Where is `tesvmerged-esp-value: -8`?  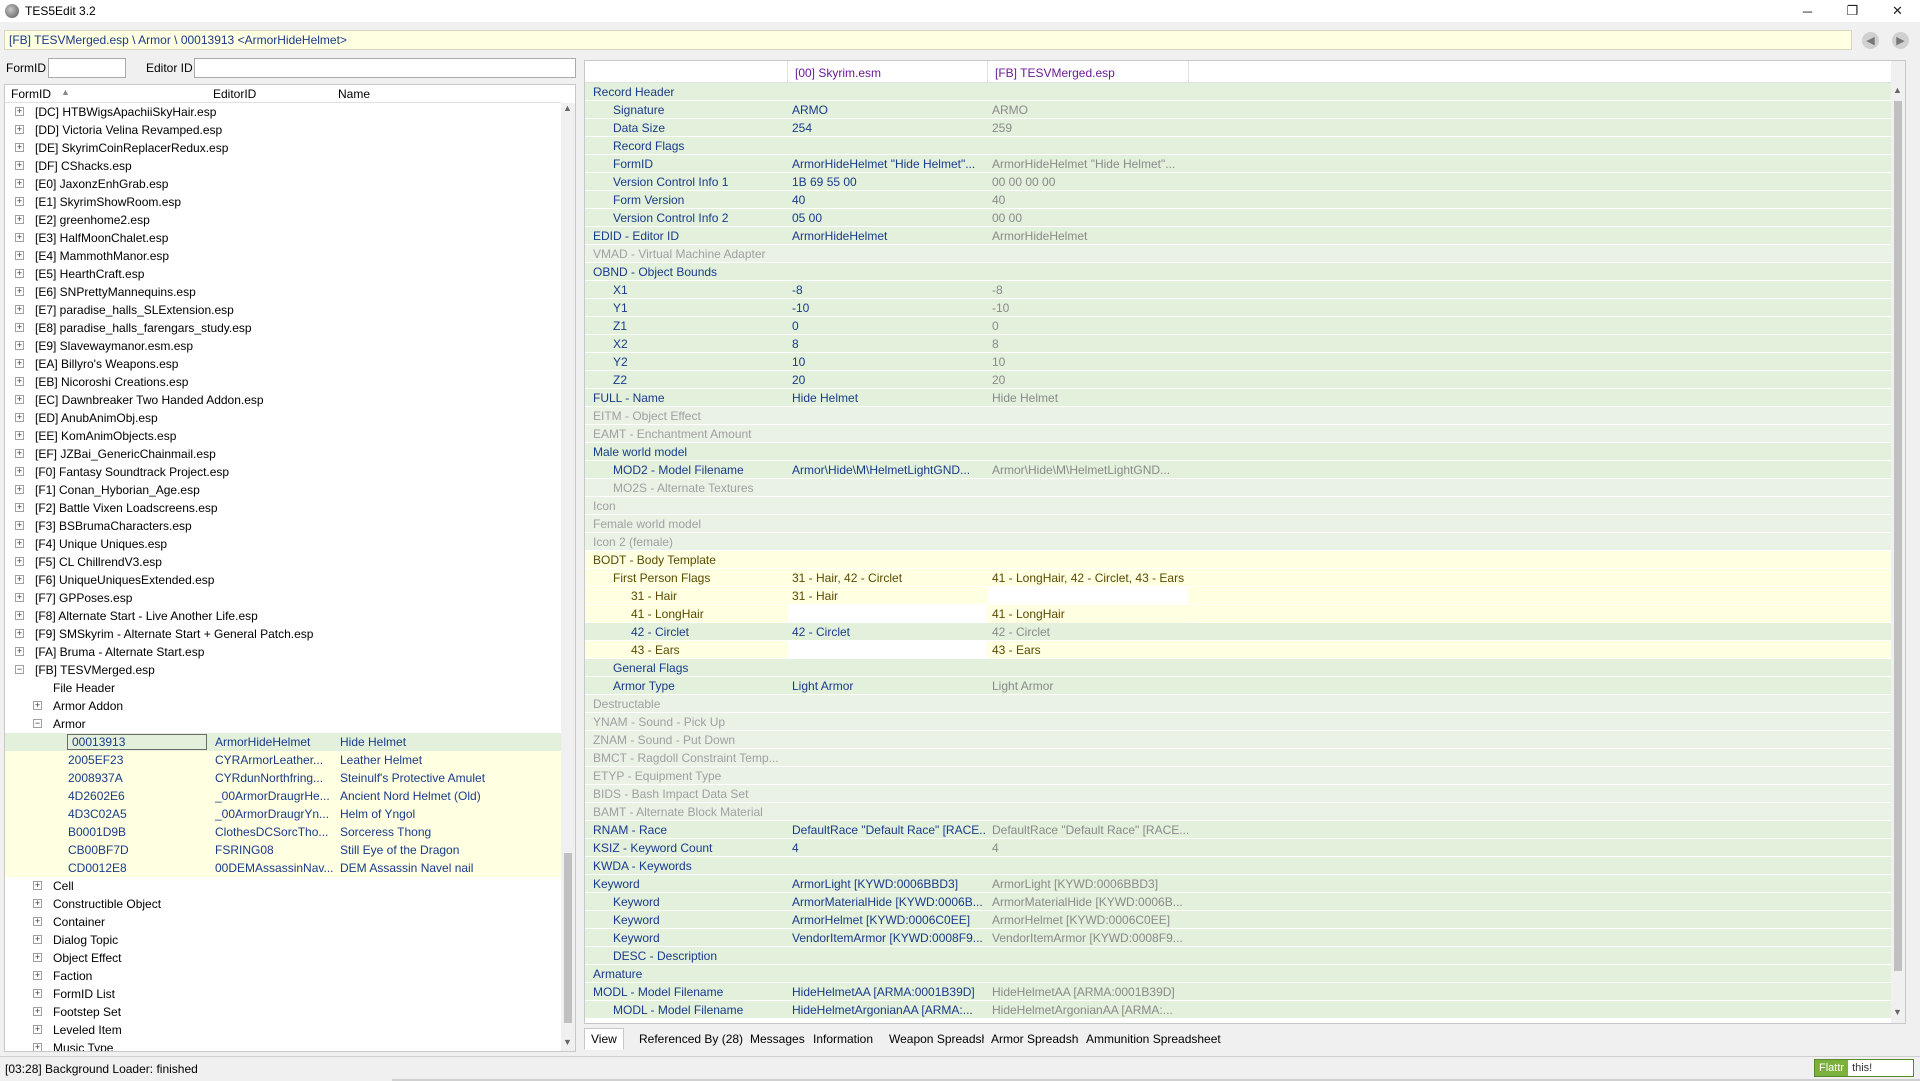 tesvmerged-esp-value: -8 is located at coordinates (1088, 290).